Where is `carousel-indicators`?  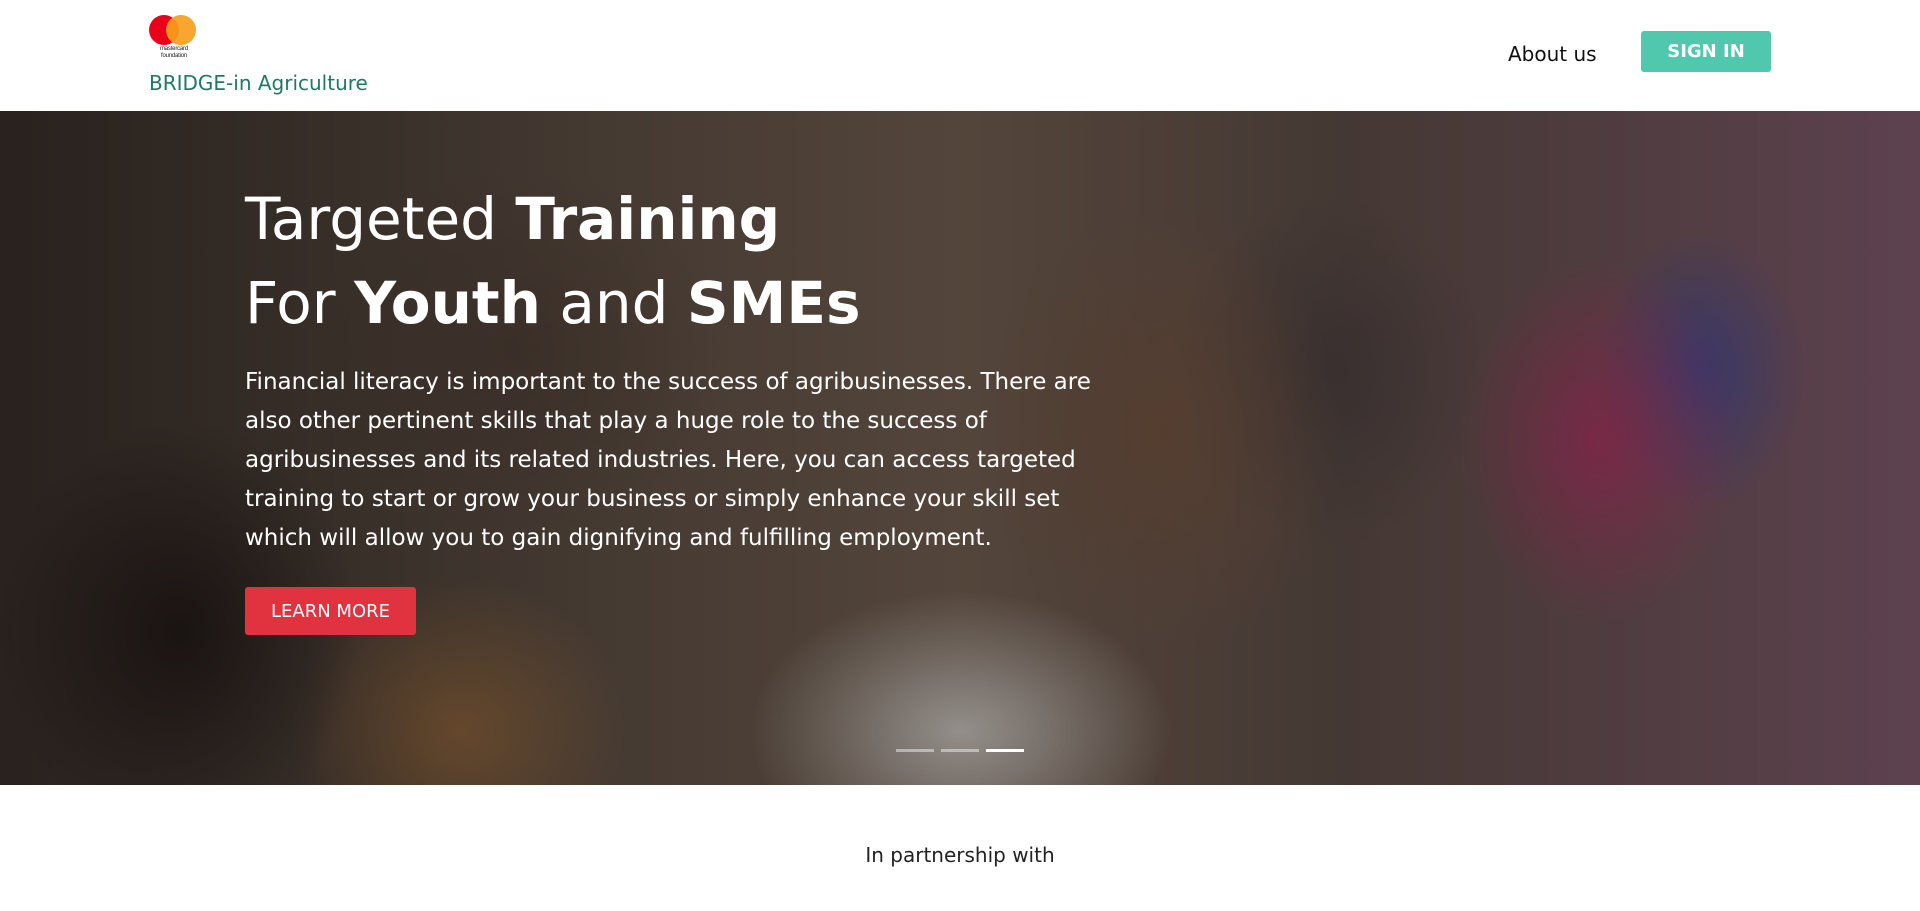 carousel-indicators is located at coordinates (960, 750).